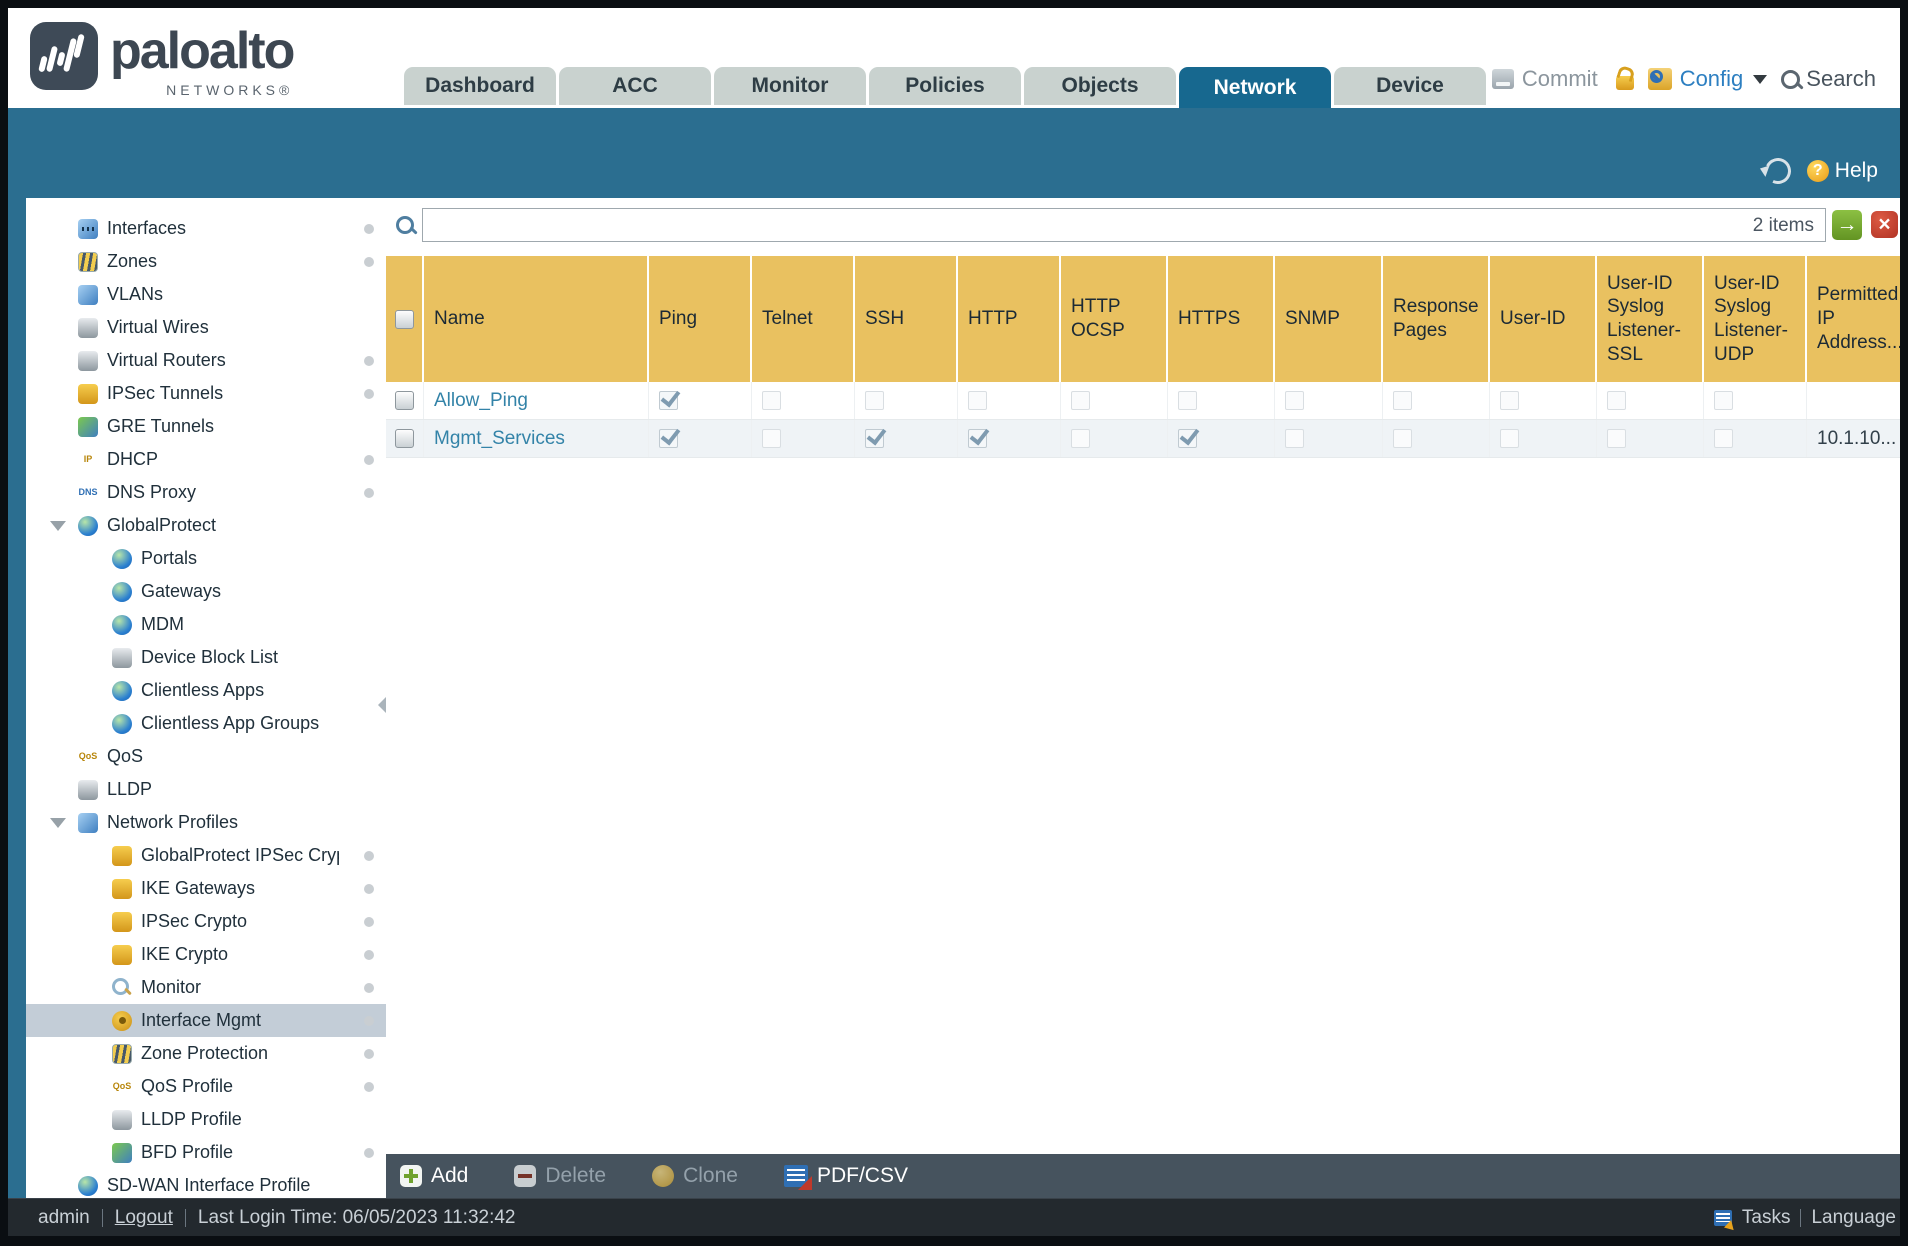 This screenshot has height=1246, width=1908. Describe the element at coordinates (1707, 79) in the screenshot. I see `config-menu-button: Config` at that location.